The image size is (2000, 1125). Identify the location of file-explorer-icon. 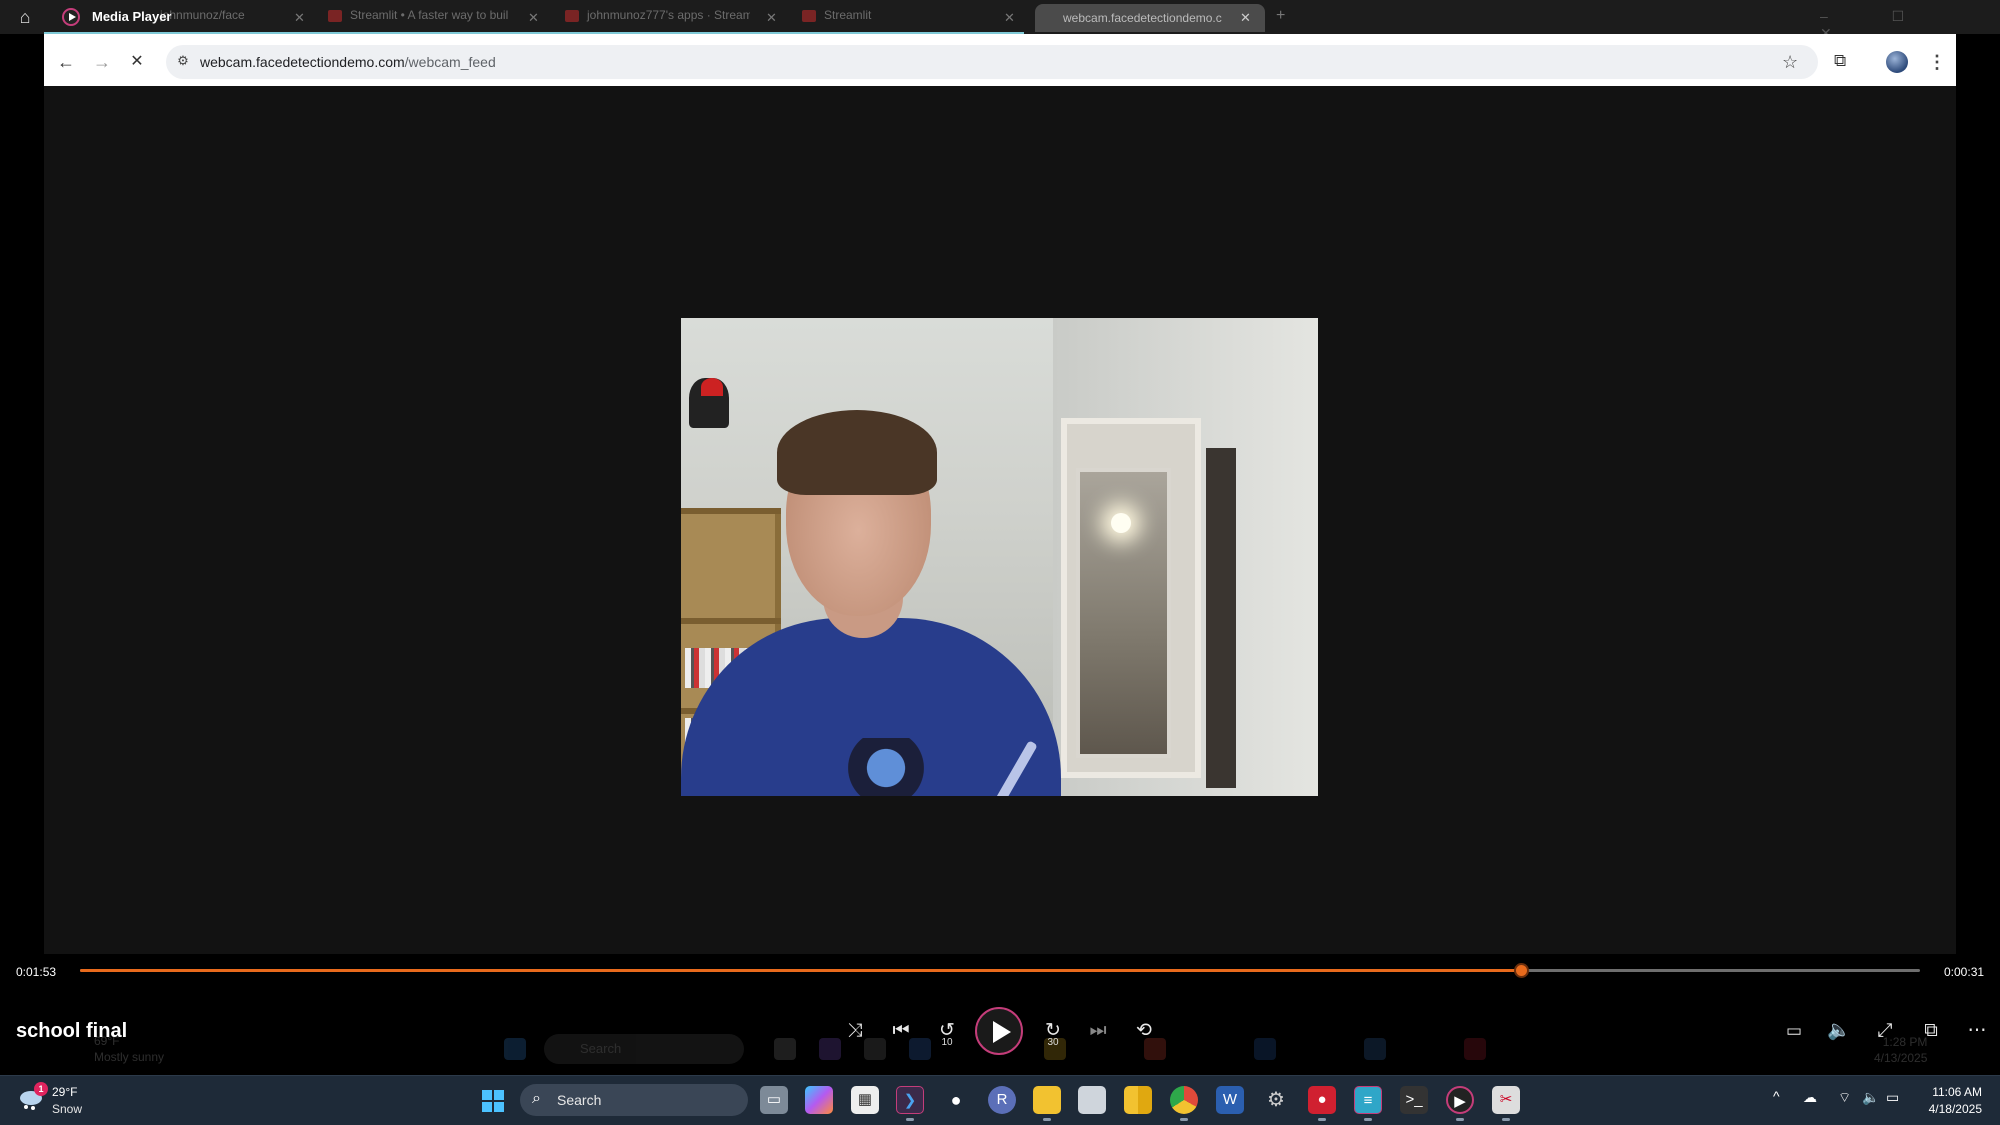
(1047, 1100).